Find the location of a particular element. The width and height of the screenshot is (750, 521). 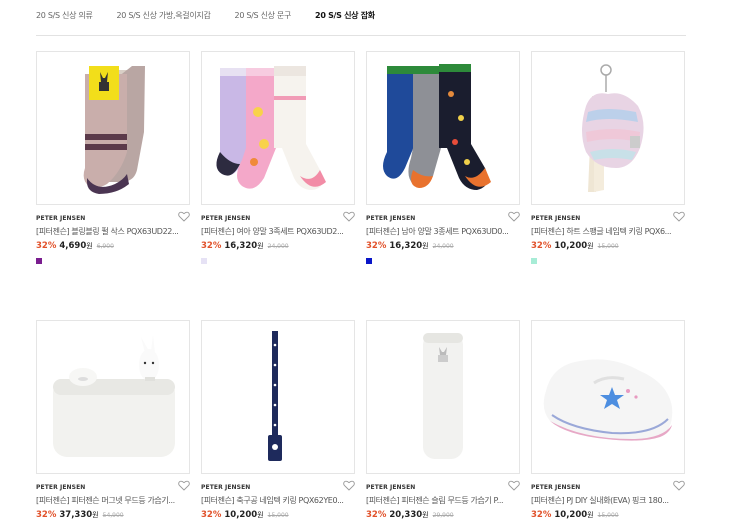

tab-goods: 20 S/S 신상 잡화 is located at coordinates (345, 15).